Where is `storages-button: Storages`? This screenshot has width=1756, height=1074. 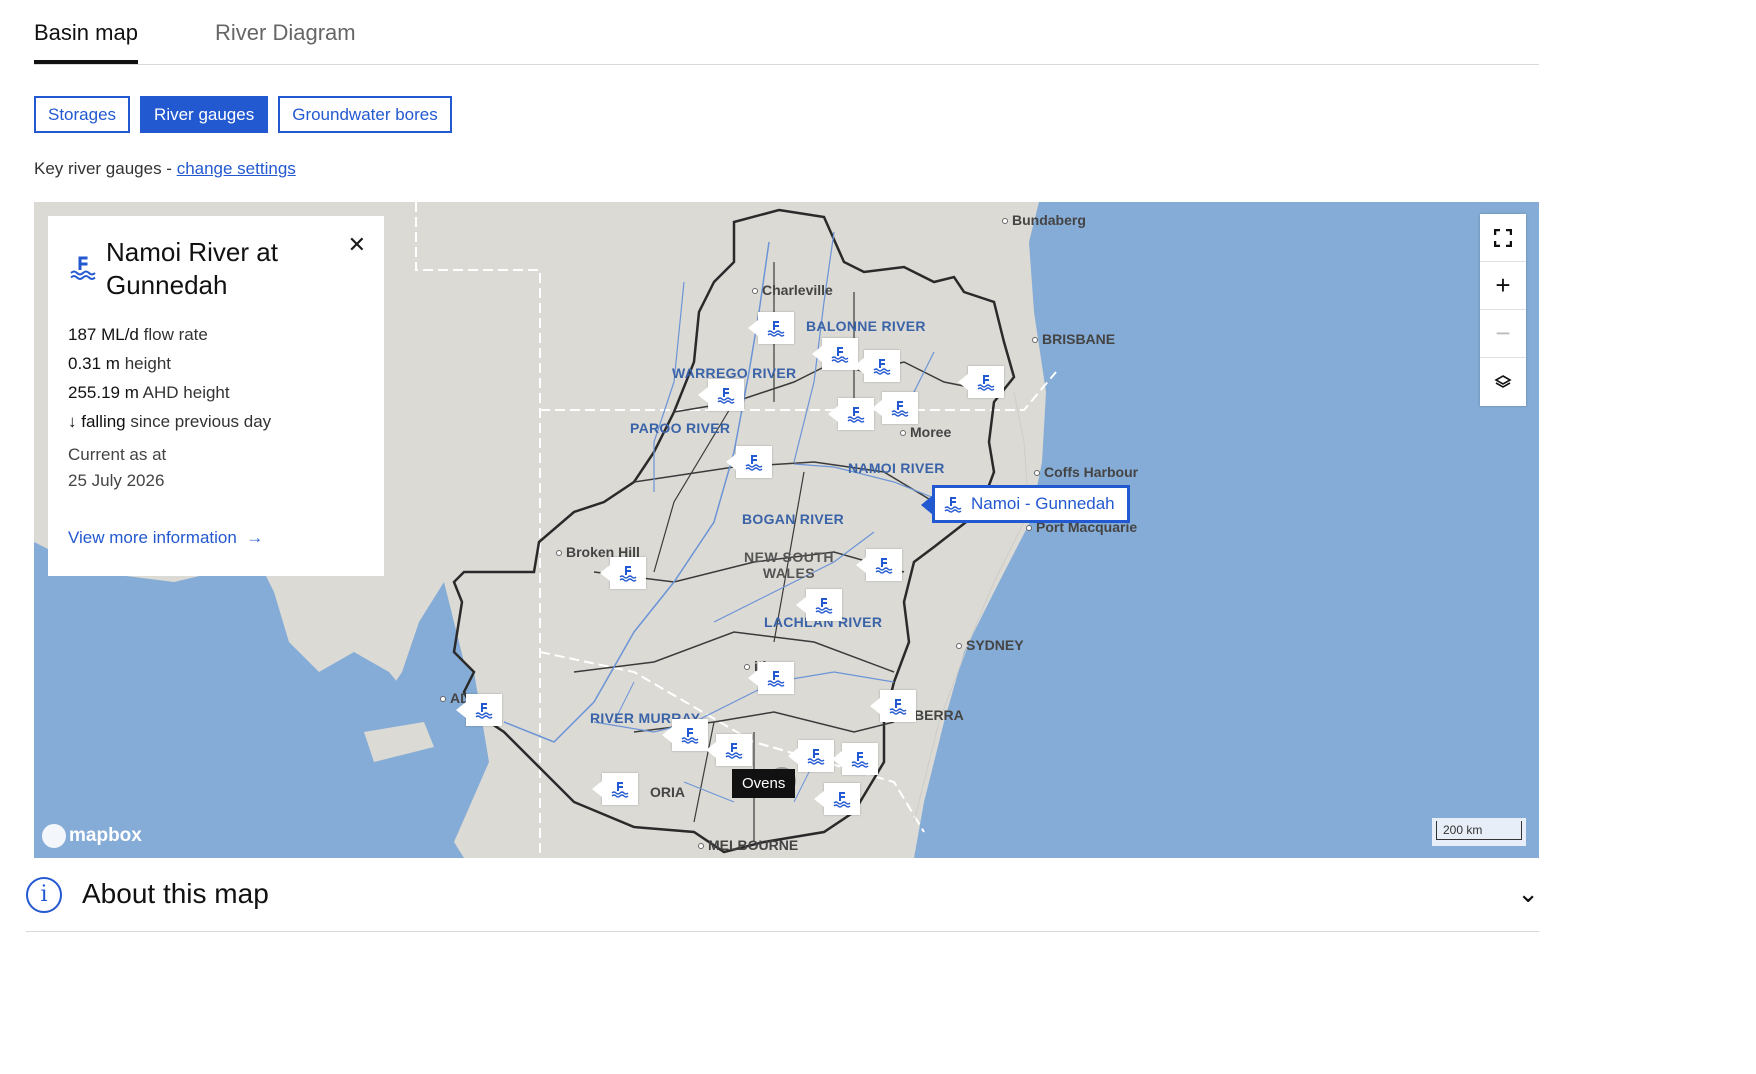
storages-button: Storages is located at coordinates (82, 114).